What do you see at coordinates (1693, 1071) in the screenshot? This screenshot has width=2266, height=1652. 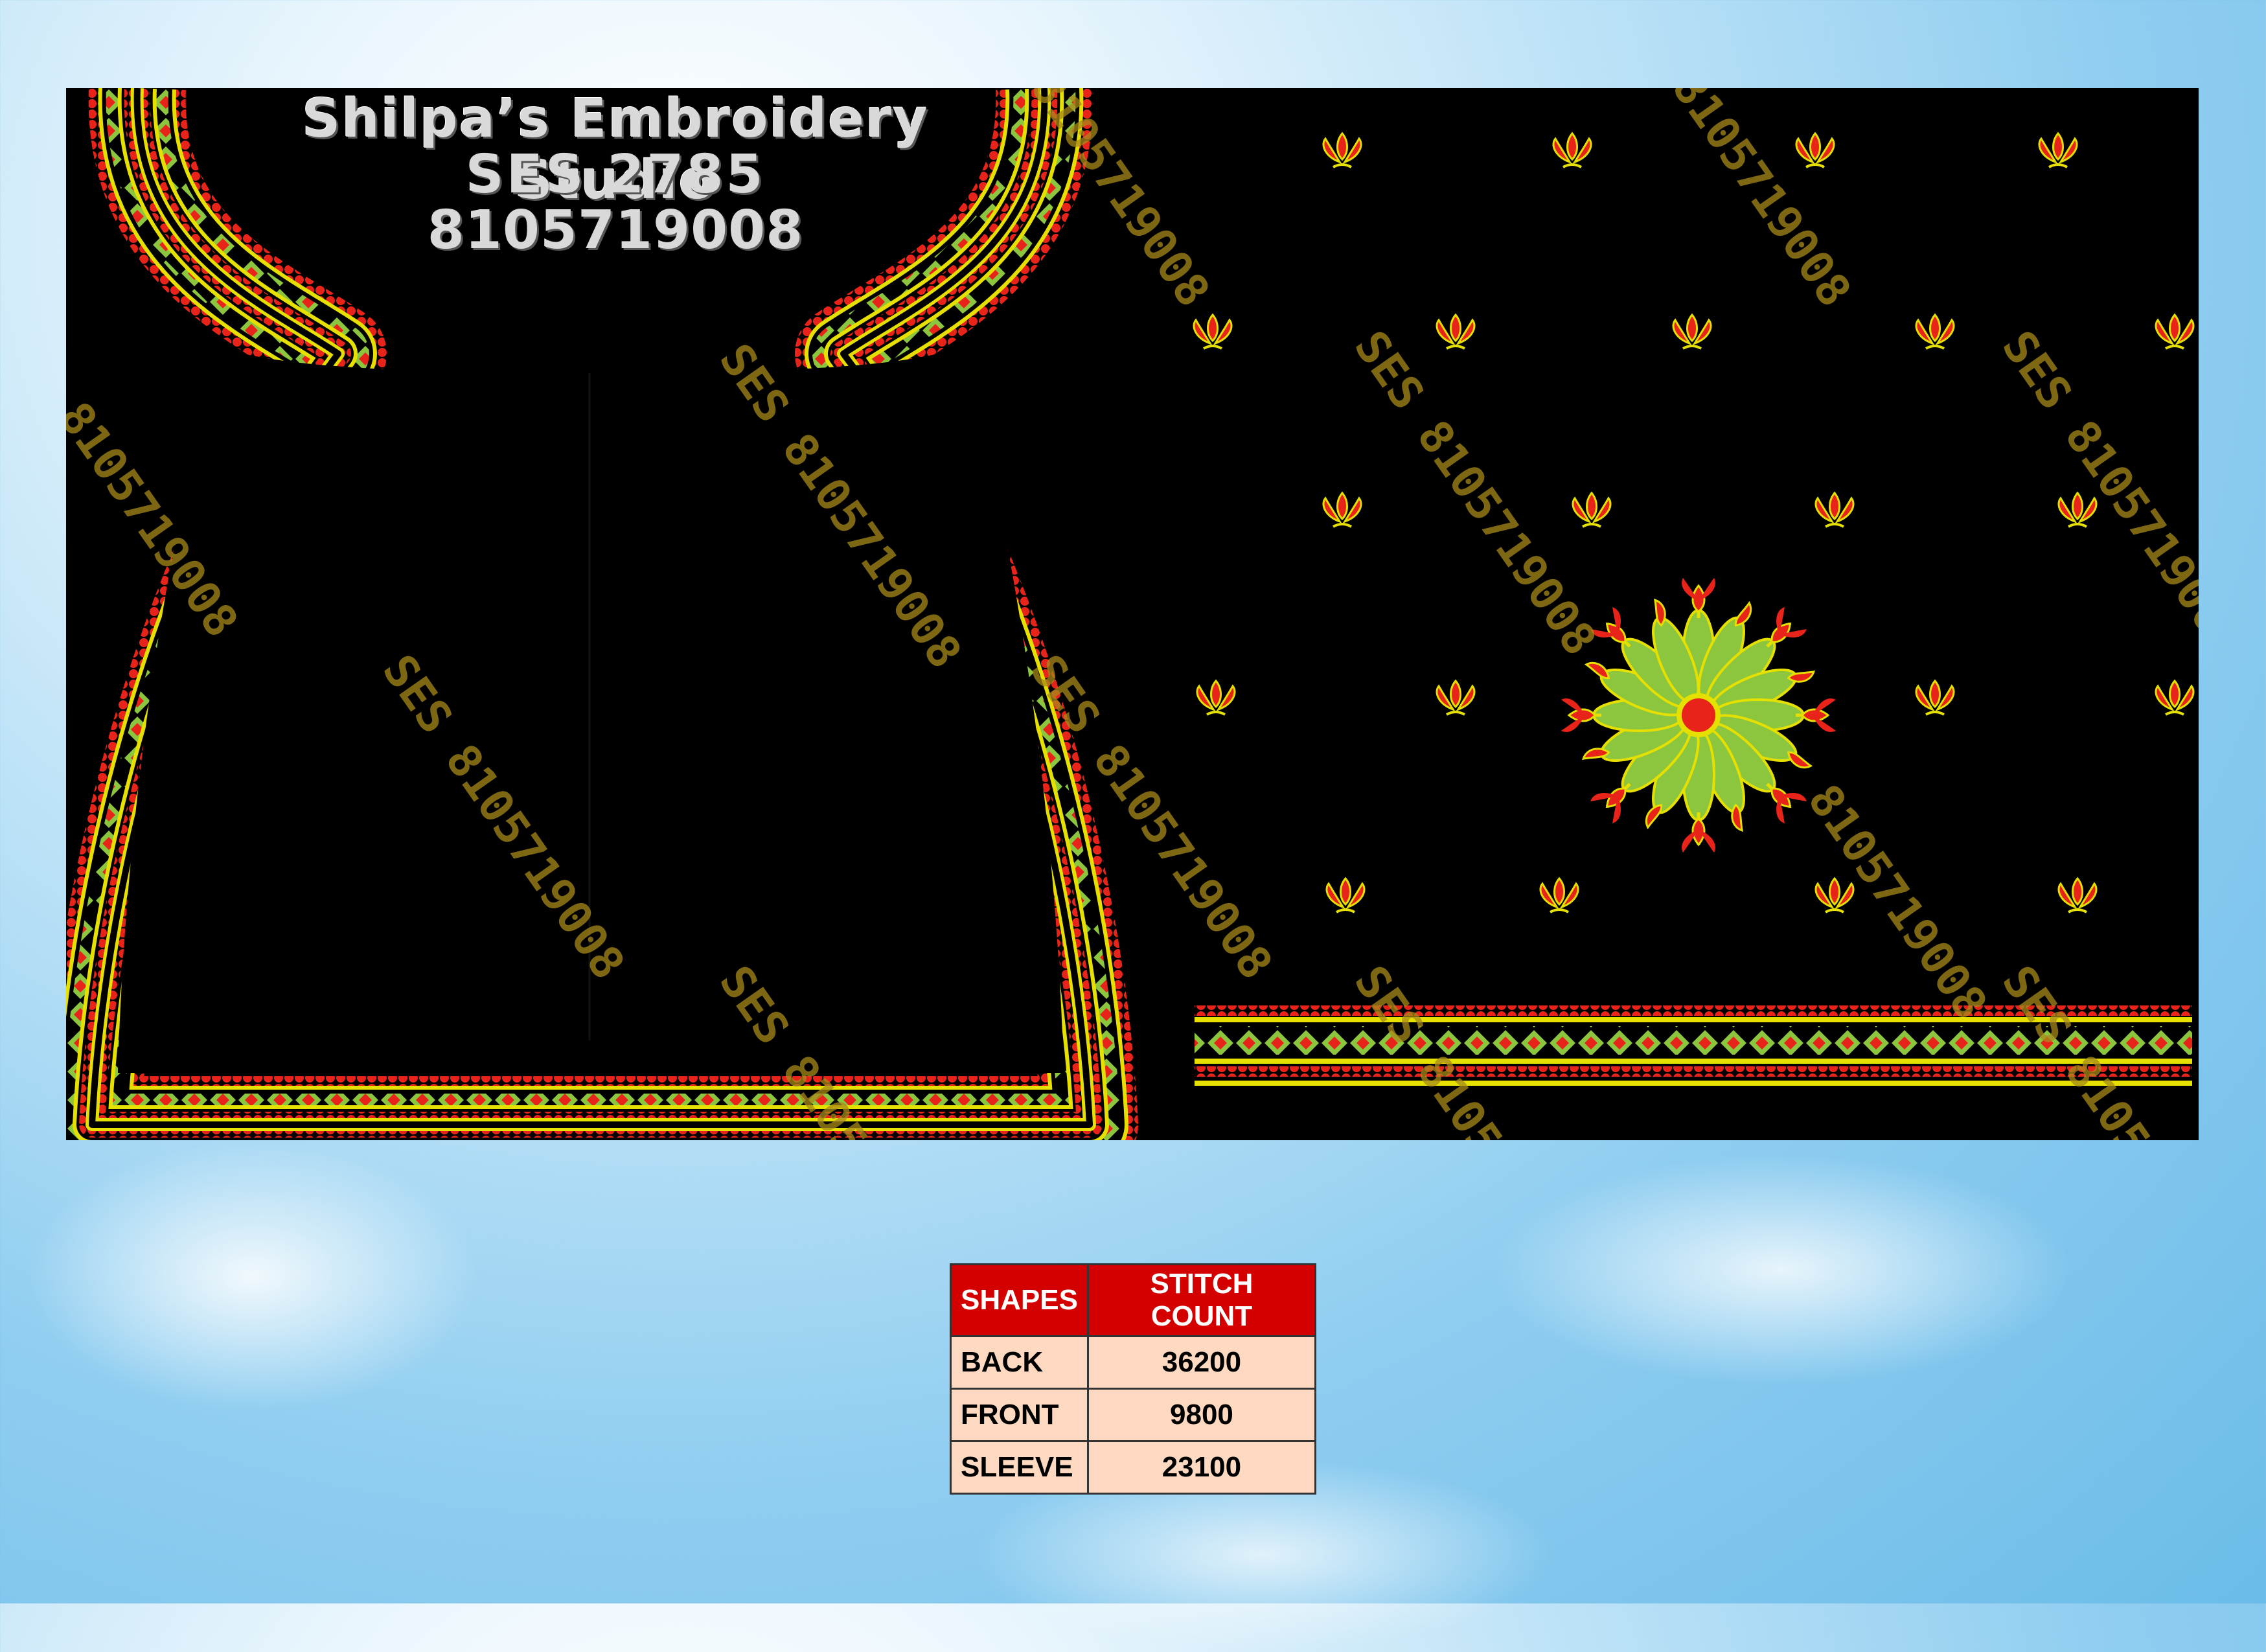 I see `border-dot-row` at bounding box center [1693, 1071].